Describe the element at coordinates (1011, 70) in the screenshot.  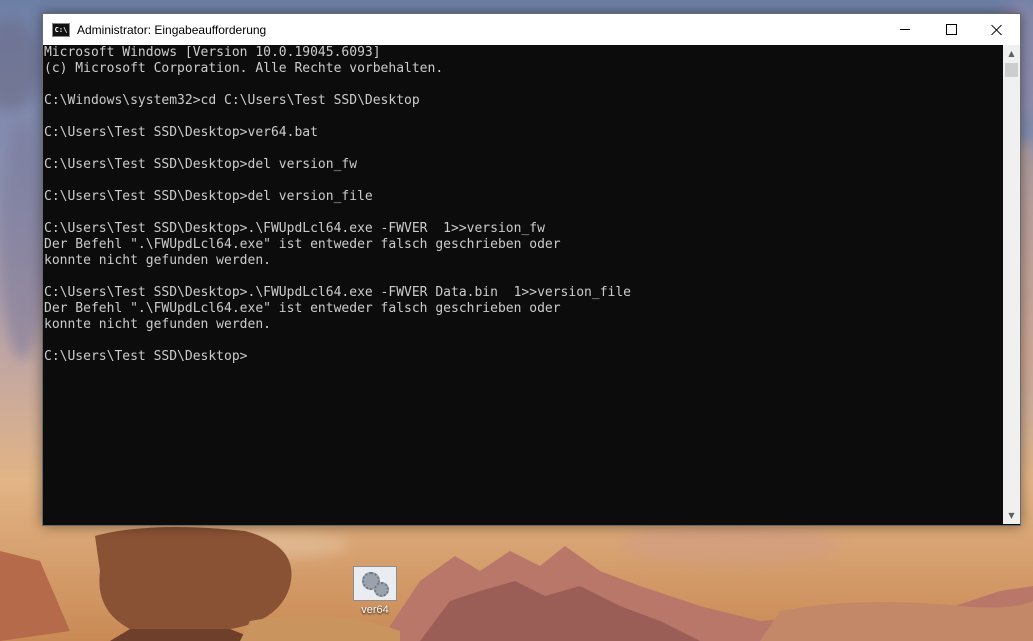
I see `scrollbar-thumb` at that location.